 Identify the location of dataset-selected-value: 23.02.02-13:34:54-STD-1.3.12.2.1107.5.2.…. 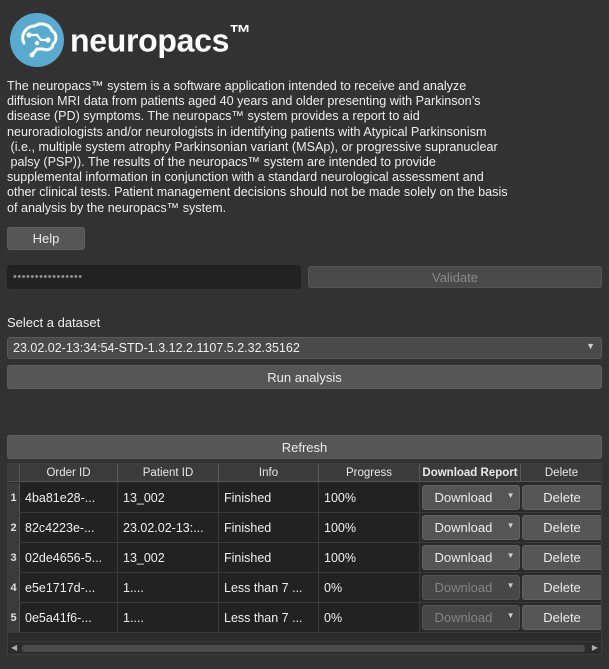
(156, 348).